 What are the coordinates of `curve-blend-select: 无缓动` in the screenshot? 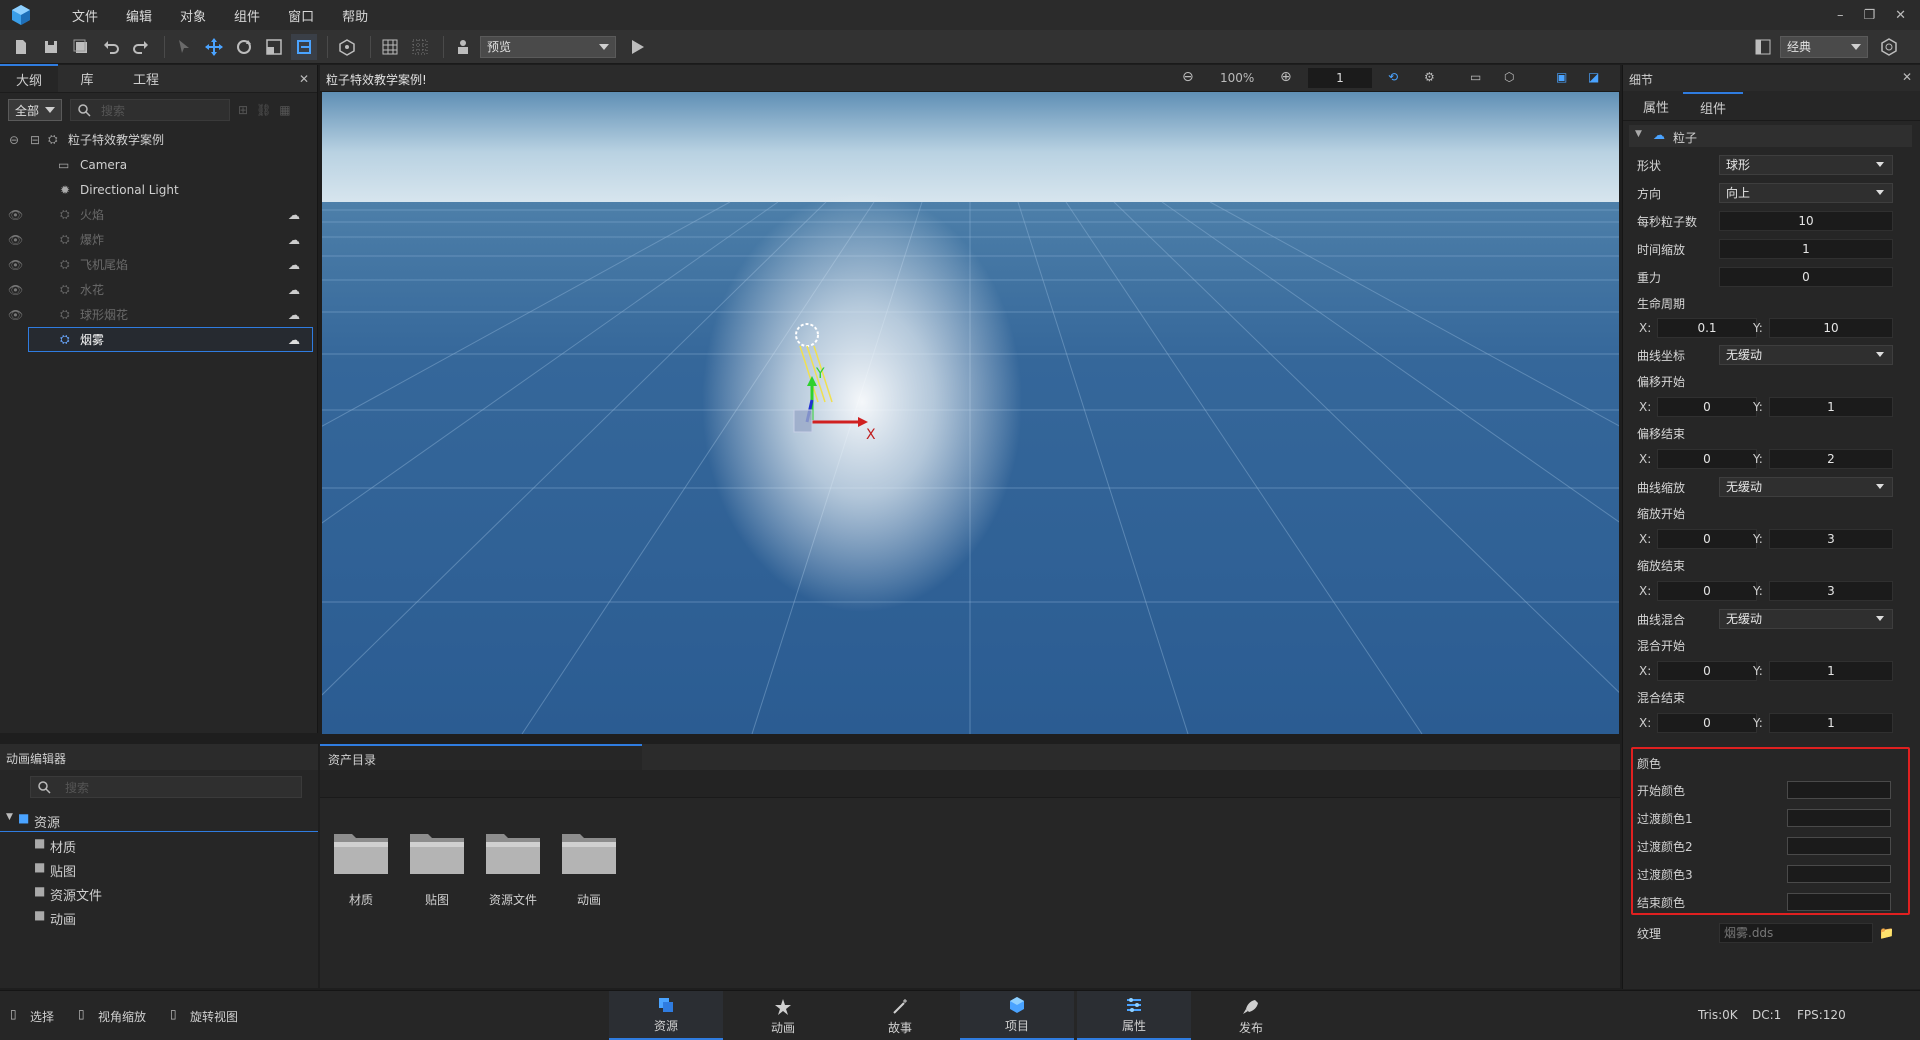 It's located at (1806, 619).